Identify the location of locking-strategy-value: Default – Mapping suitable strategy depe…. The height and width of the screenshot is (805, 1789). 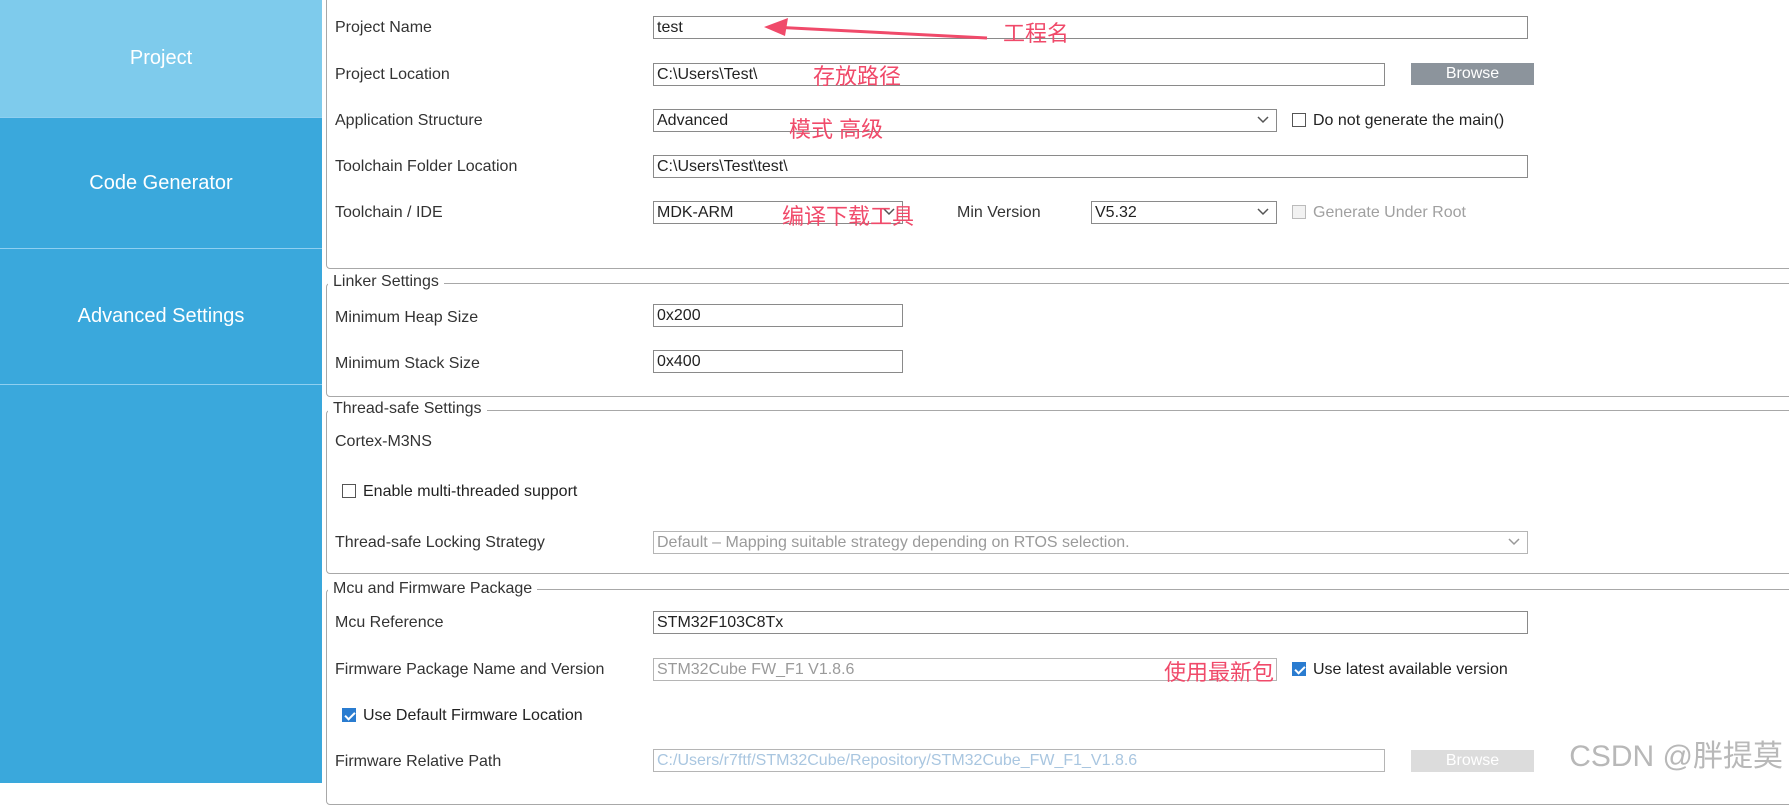
(893, 542).